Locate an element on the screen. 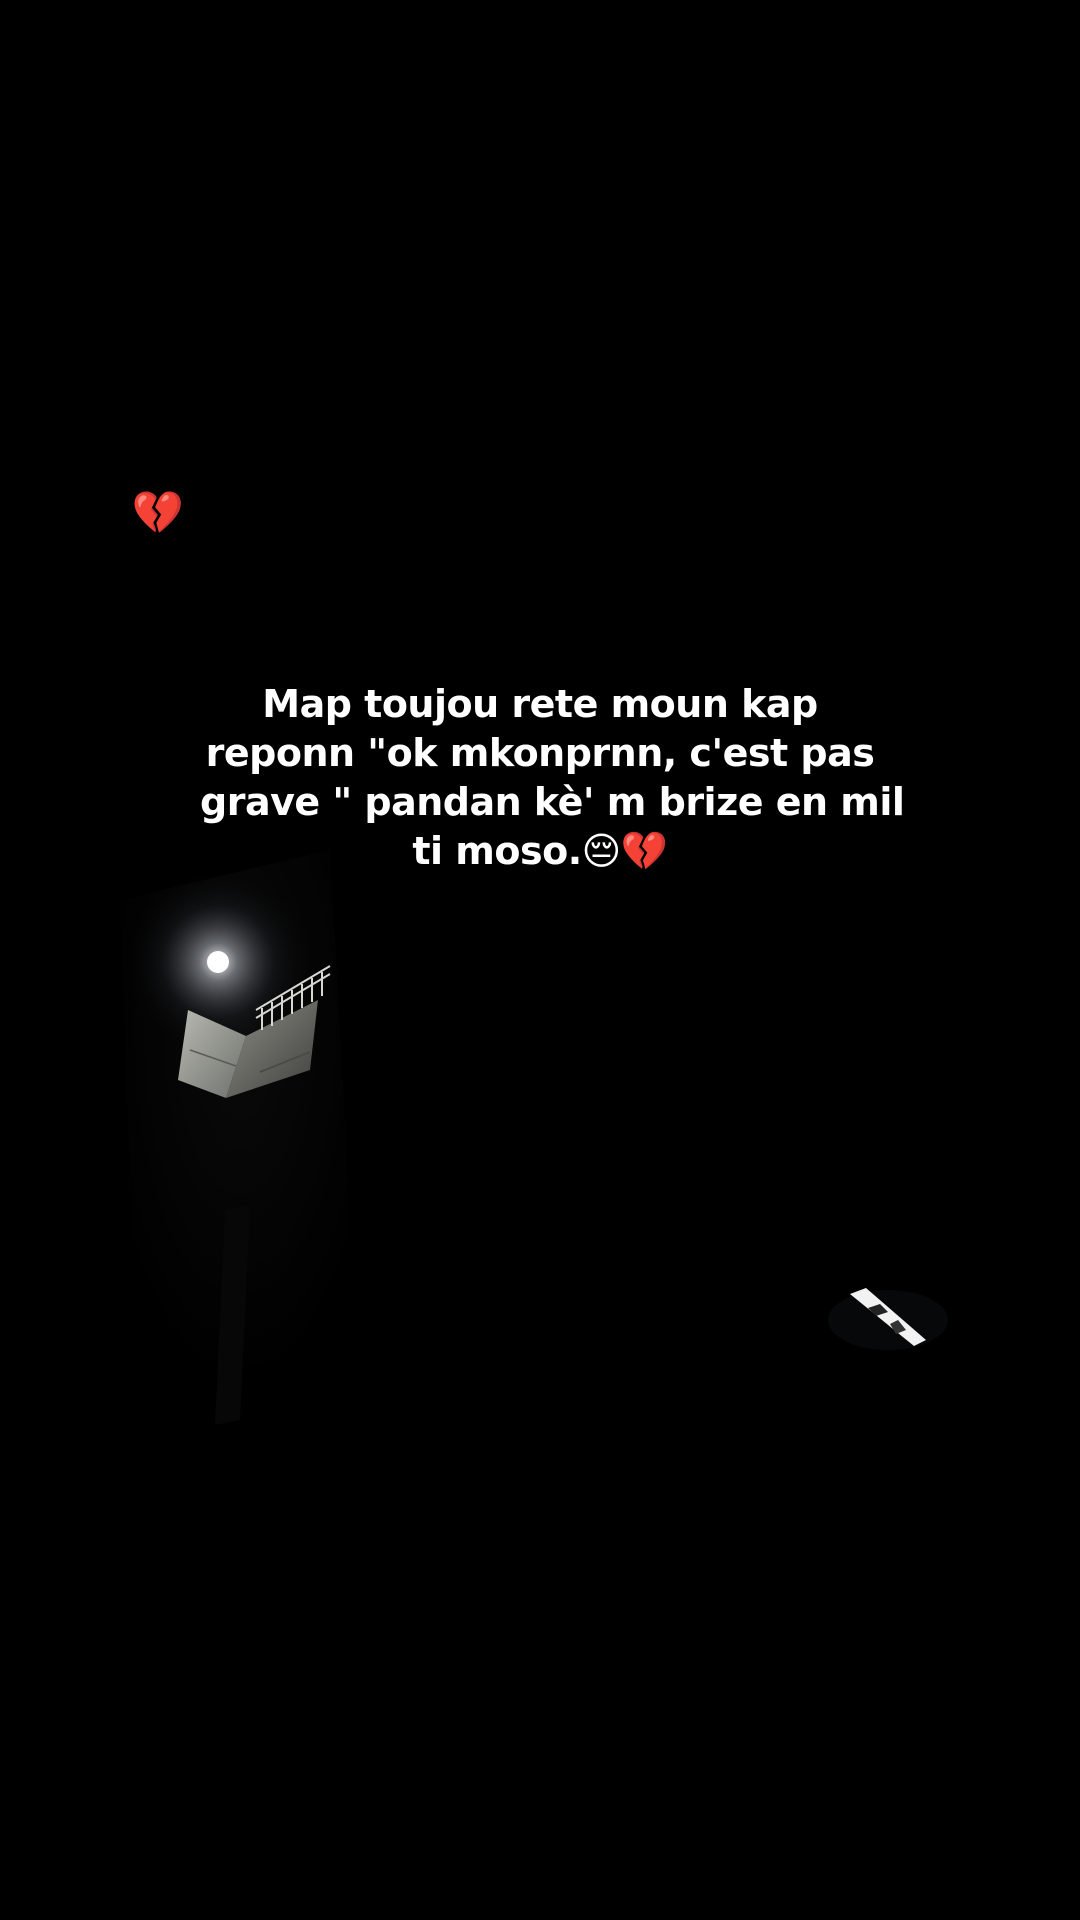  caption-line-4-text: ti moso. is located at coordinates (497, 851).